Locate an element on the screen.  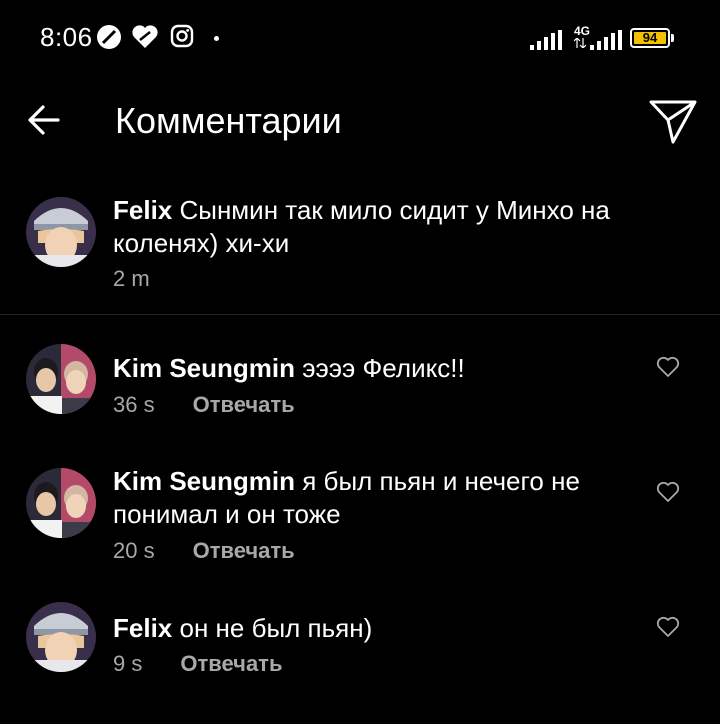
page-title: Комментарии is located at coordinates (228, 120).